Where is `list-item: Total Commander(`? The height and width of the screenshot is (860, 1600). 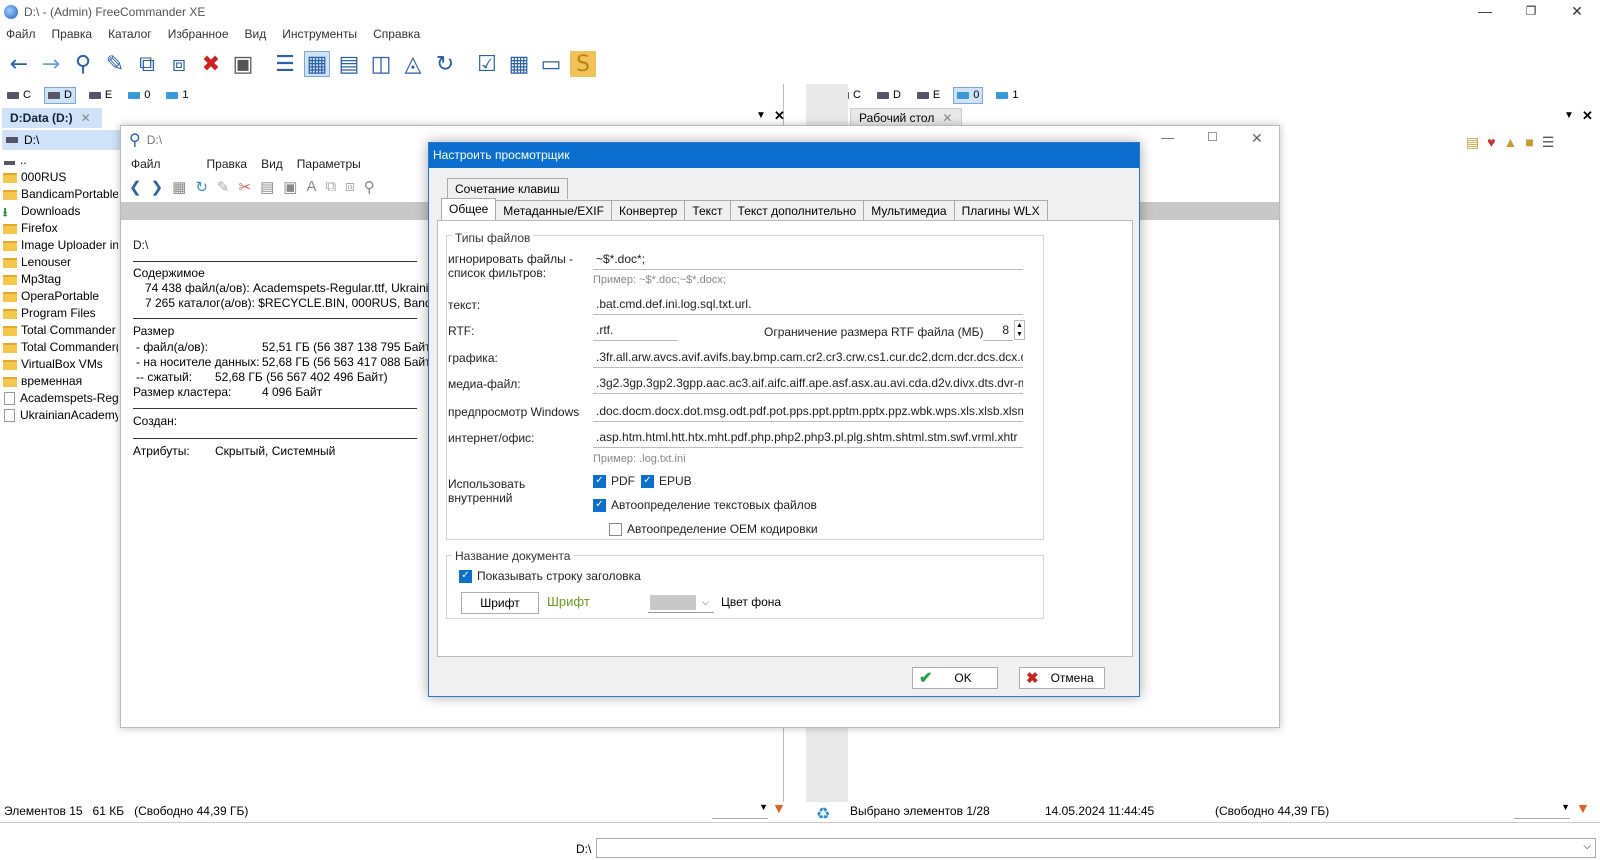 list-item: Total Commander( is located at coordinates (59, 347).